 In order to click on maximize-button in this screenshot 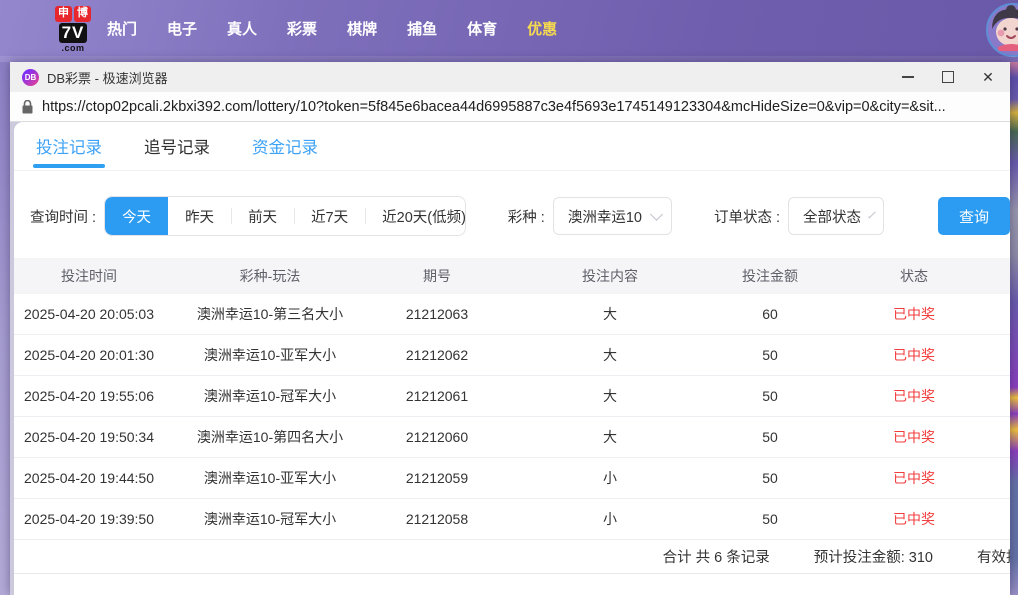, I will do `click(948, 77)`.